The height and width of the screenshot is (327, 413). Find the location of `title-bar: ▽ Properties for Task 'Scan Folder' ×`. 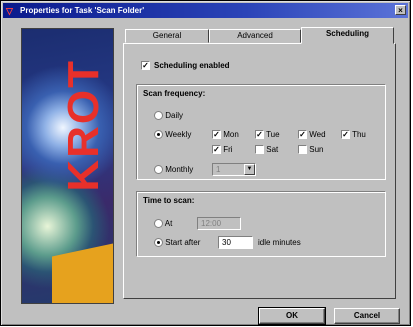

title-bar: ▽ Properties for Task 'Scan Folder' × is located at coordinates (205, 10).